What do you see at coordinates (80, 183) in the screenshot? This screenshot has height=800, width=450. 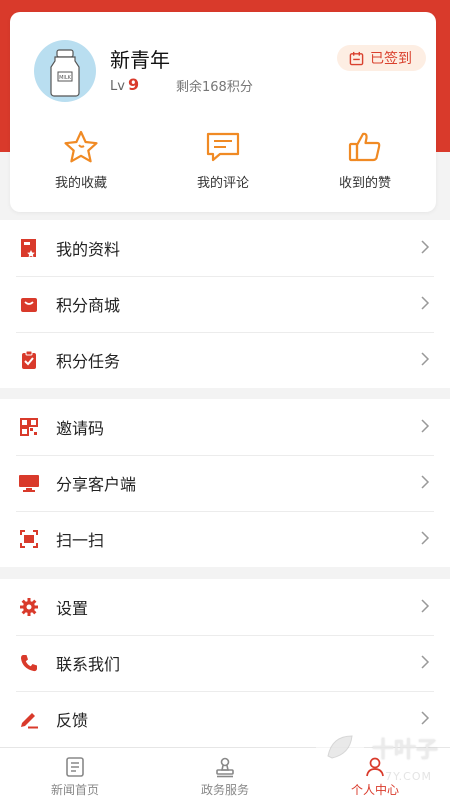 I see `quick-label: 我的收藏` at bounding box center [80, 183].